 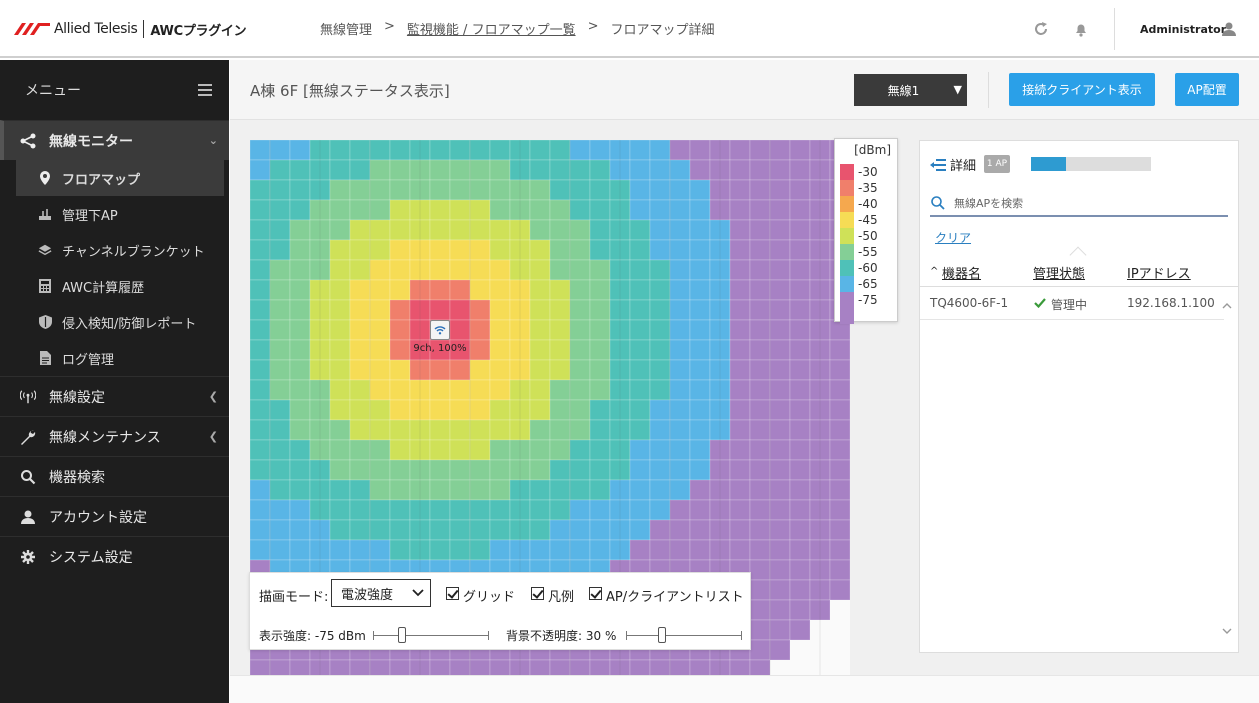 What do you see at coordinates (381, 593) in the screenshot?
I see `draw-mode-select: 電波強度` at bounding box center [381, 593].